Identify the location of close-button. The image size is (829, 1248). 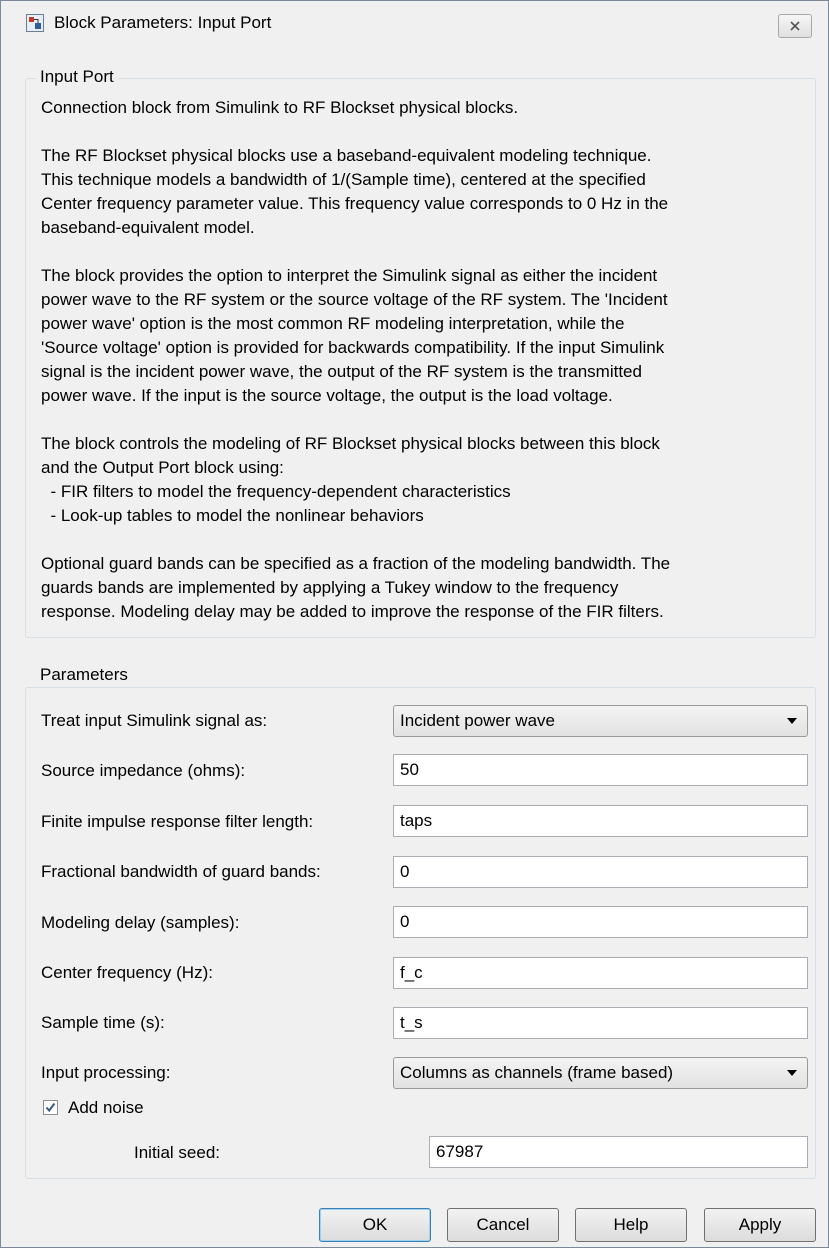
(795, 26).